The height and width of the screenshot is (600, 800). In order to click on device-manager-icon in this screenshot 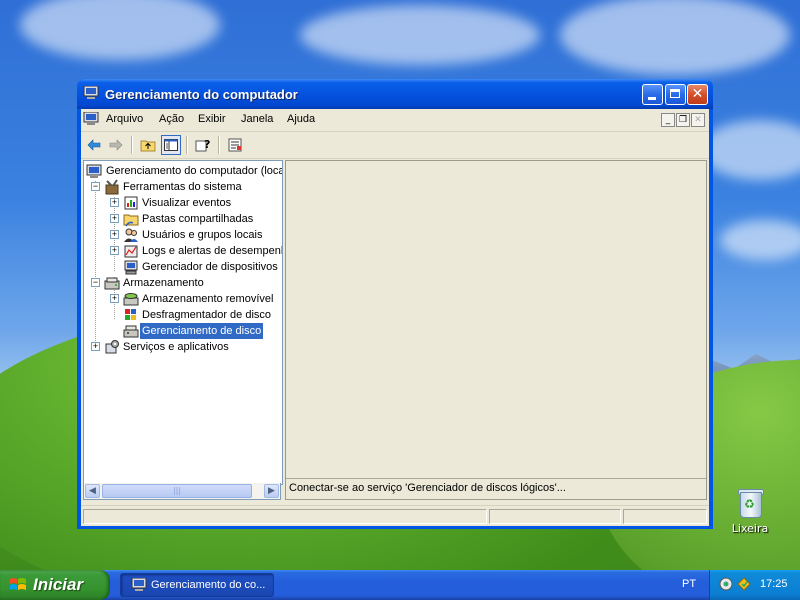, I will do `click(131, 267)`.